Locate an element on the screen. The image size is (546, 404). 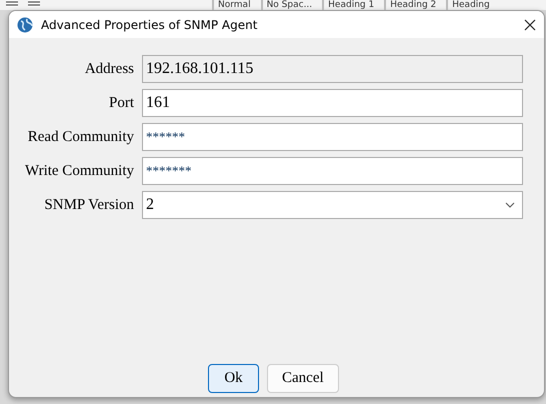
field-label: Write Community is located at coordinates (79, 171).